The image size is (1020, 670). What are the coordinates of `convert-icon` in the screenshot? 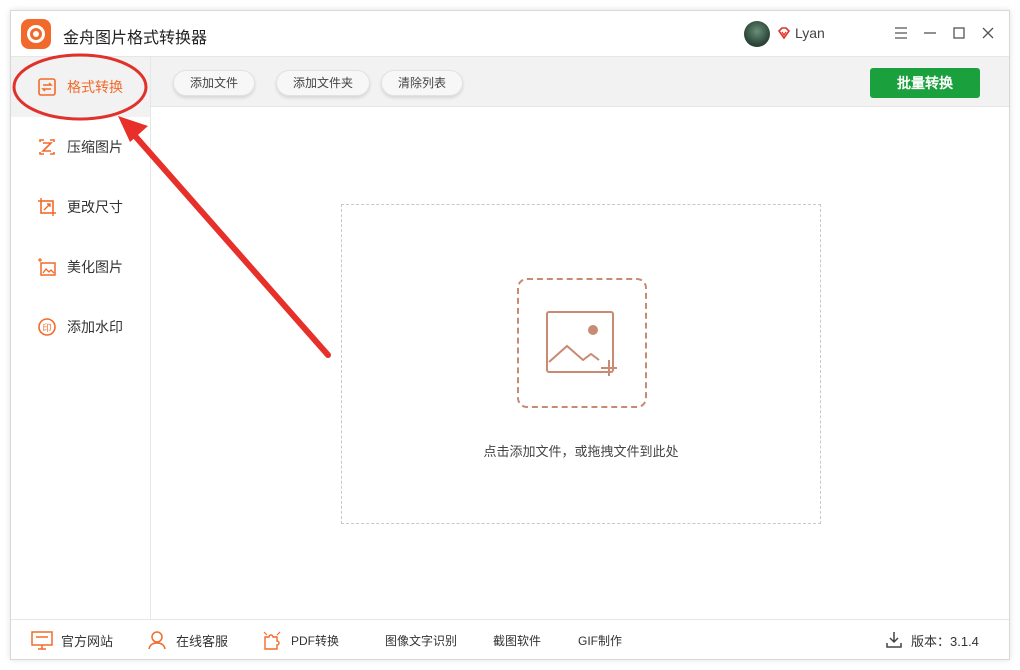 It's located at (47, 87).